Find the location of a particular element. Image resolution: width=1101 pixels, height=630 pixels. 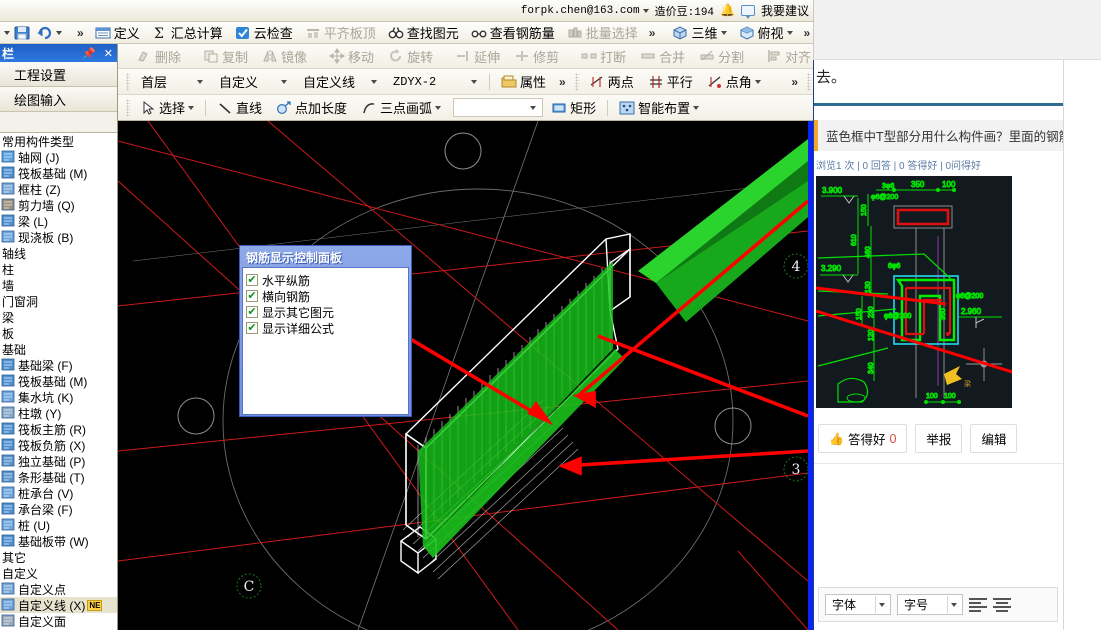

rebar-option-row-3: ✔ 显示详细公式 is located at coordinates (325, 328).